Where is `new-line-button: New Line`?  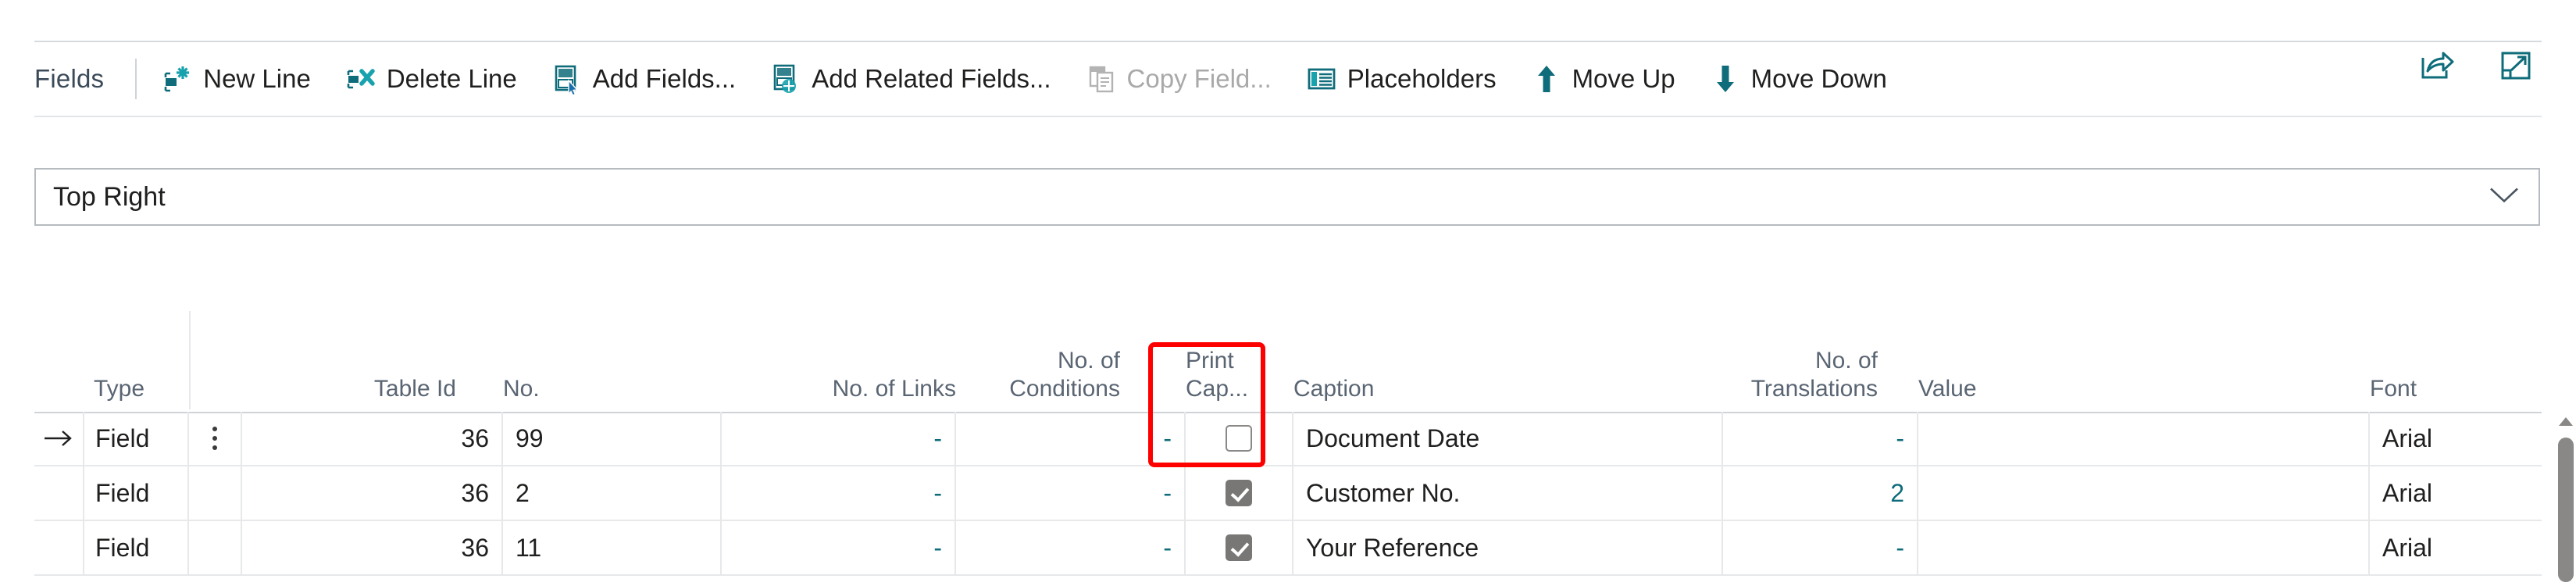
new-line-button: New Line is located at coordinates (236, 79).